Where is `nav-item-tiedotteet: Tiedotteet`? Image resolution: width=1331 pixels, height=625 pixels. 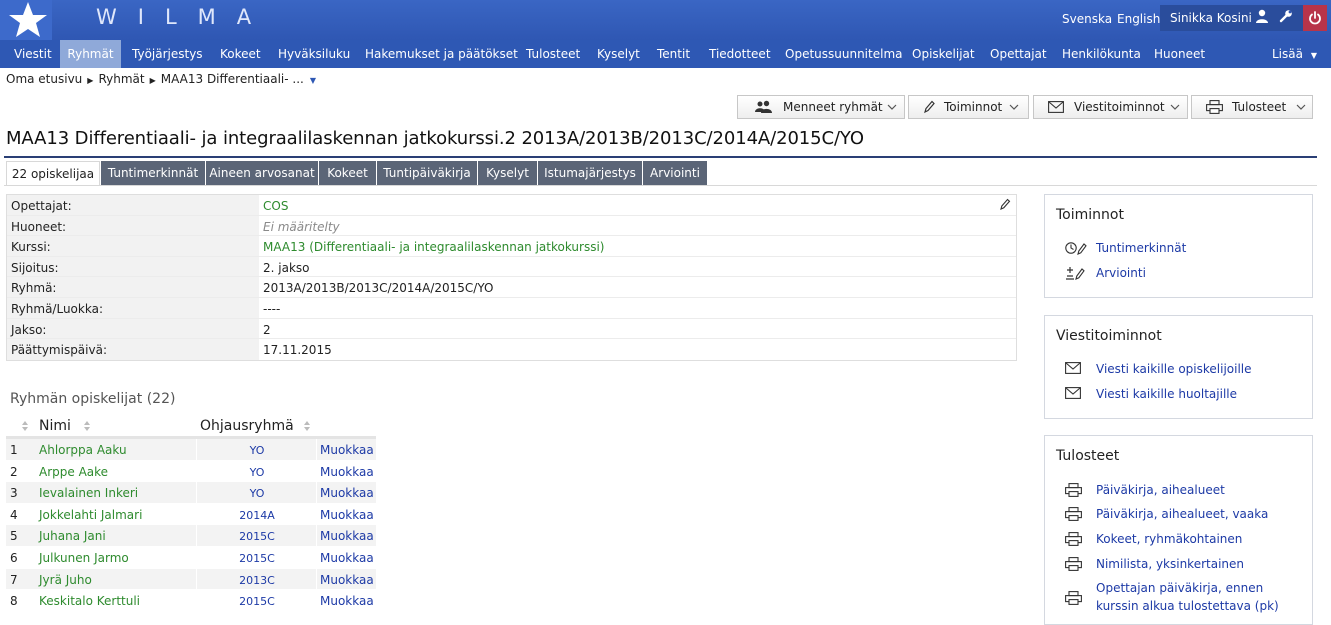
nav-item-tiedotteet: Tiedotteet is located at coordinates (740, 54).